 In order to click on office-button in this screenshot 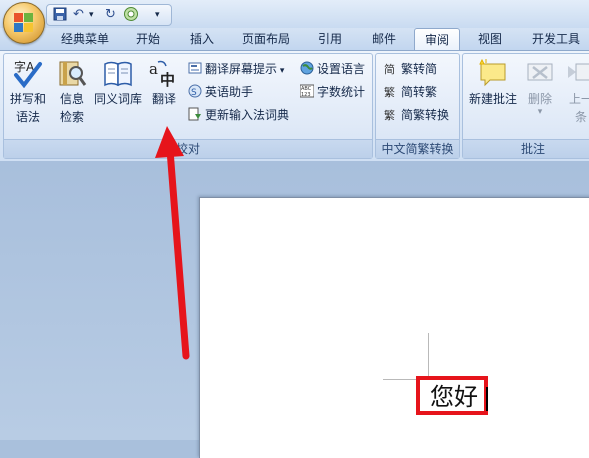, I will do `click(24, 23)`.